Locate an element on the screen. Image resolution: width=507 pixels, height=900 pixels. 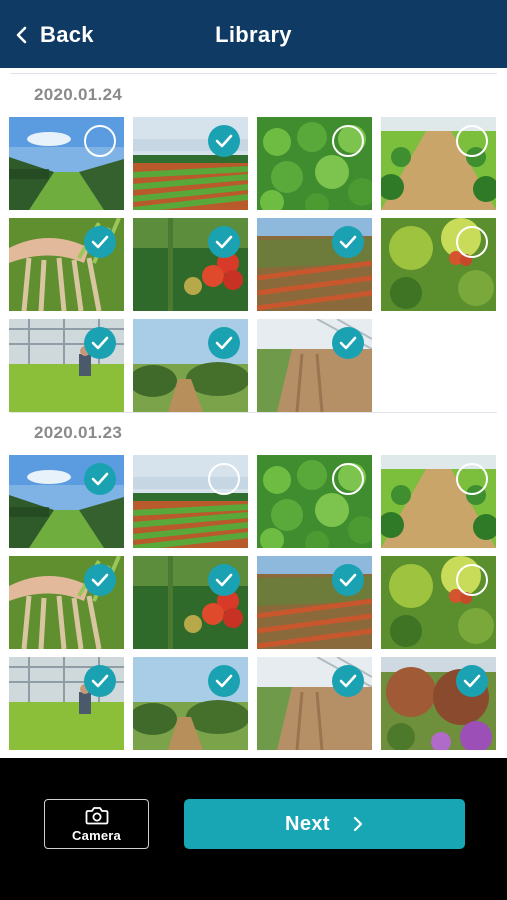
page-title: Library is located at coordinates (253, 34).